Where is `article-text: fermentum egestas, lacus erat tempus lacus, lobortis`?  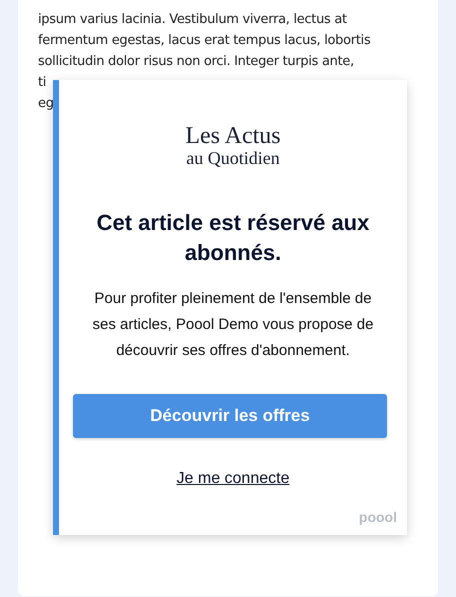 article-text: fermentum egestas, lacus erat tempus lacus, lobortis is located at coordinates (205, 41).